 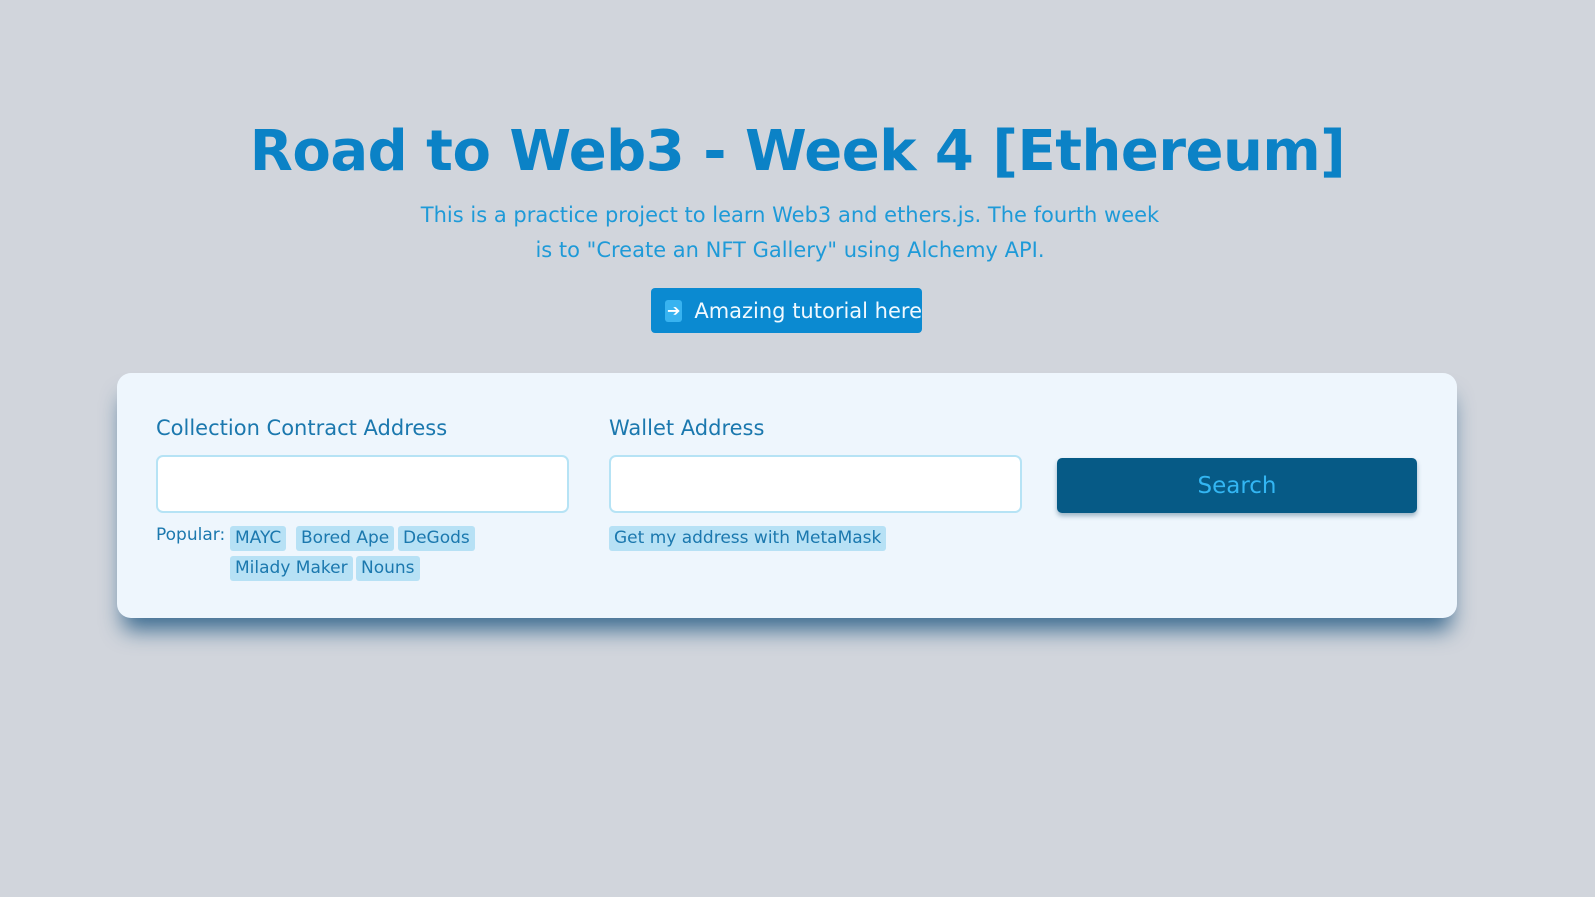 I want to click on page-title: Road to Web3 - Week 4 [Ethereum], so click(x=797, y=151).